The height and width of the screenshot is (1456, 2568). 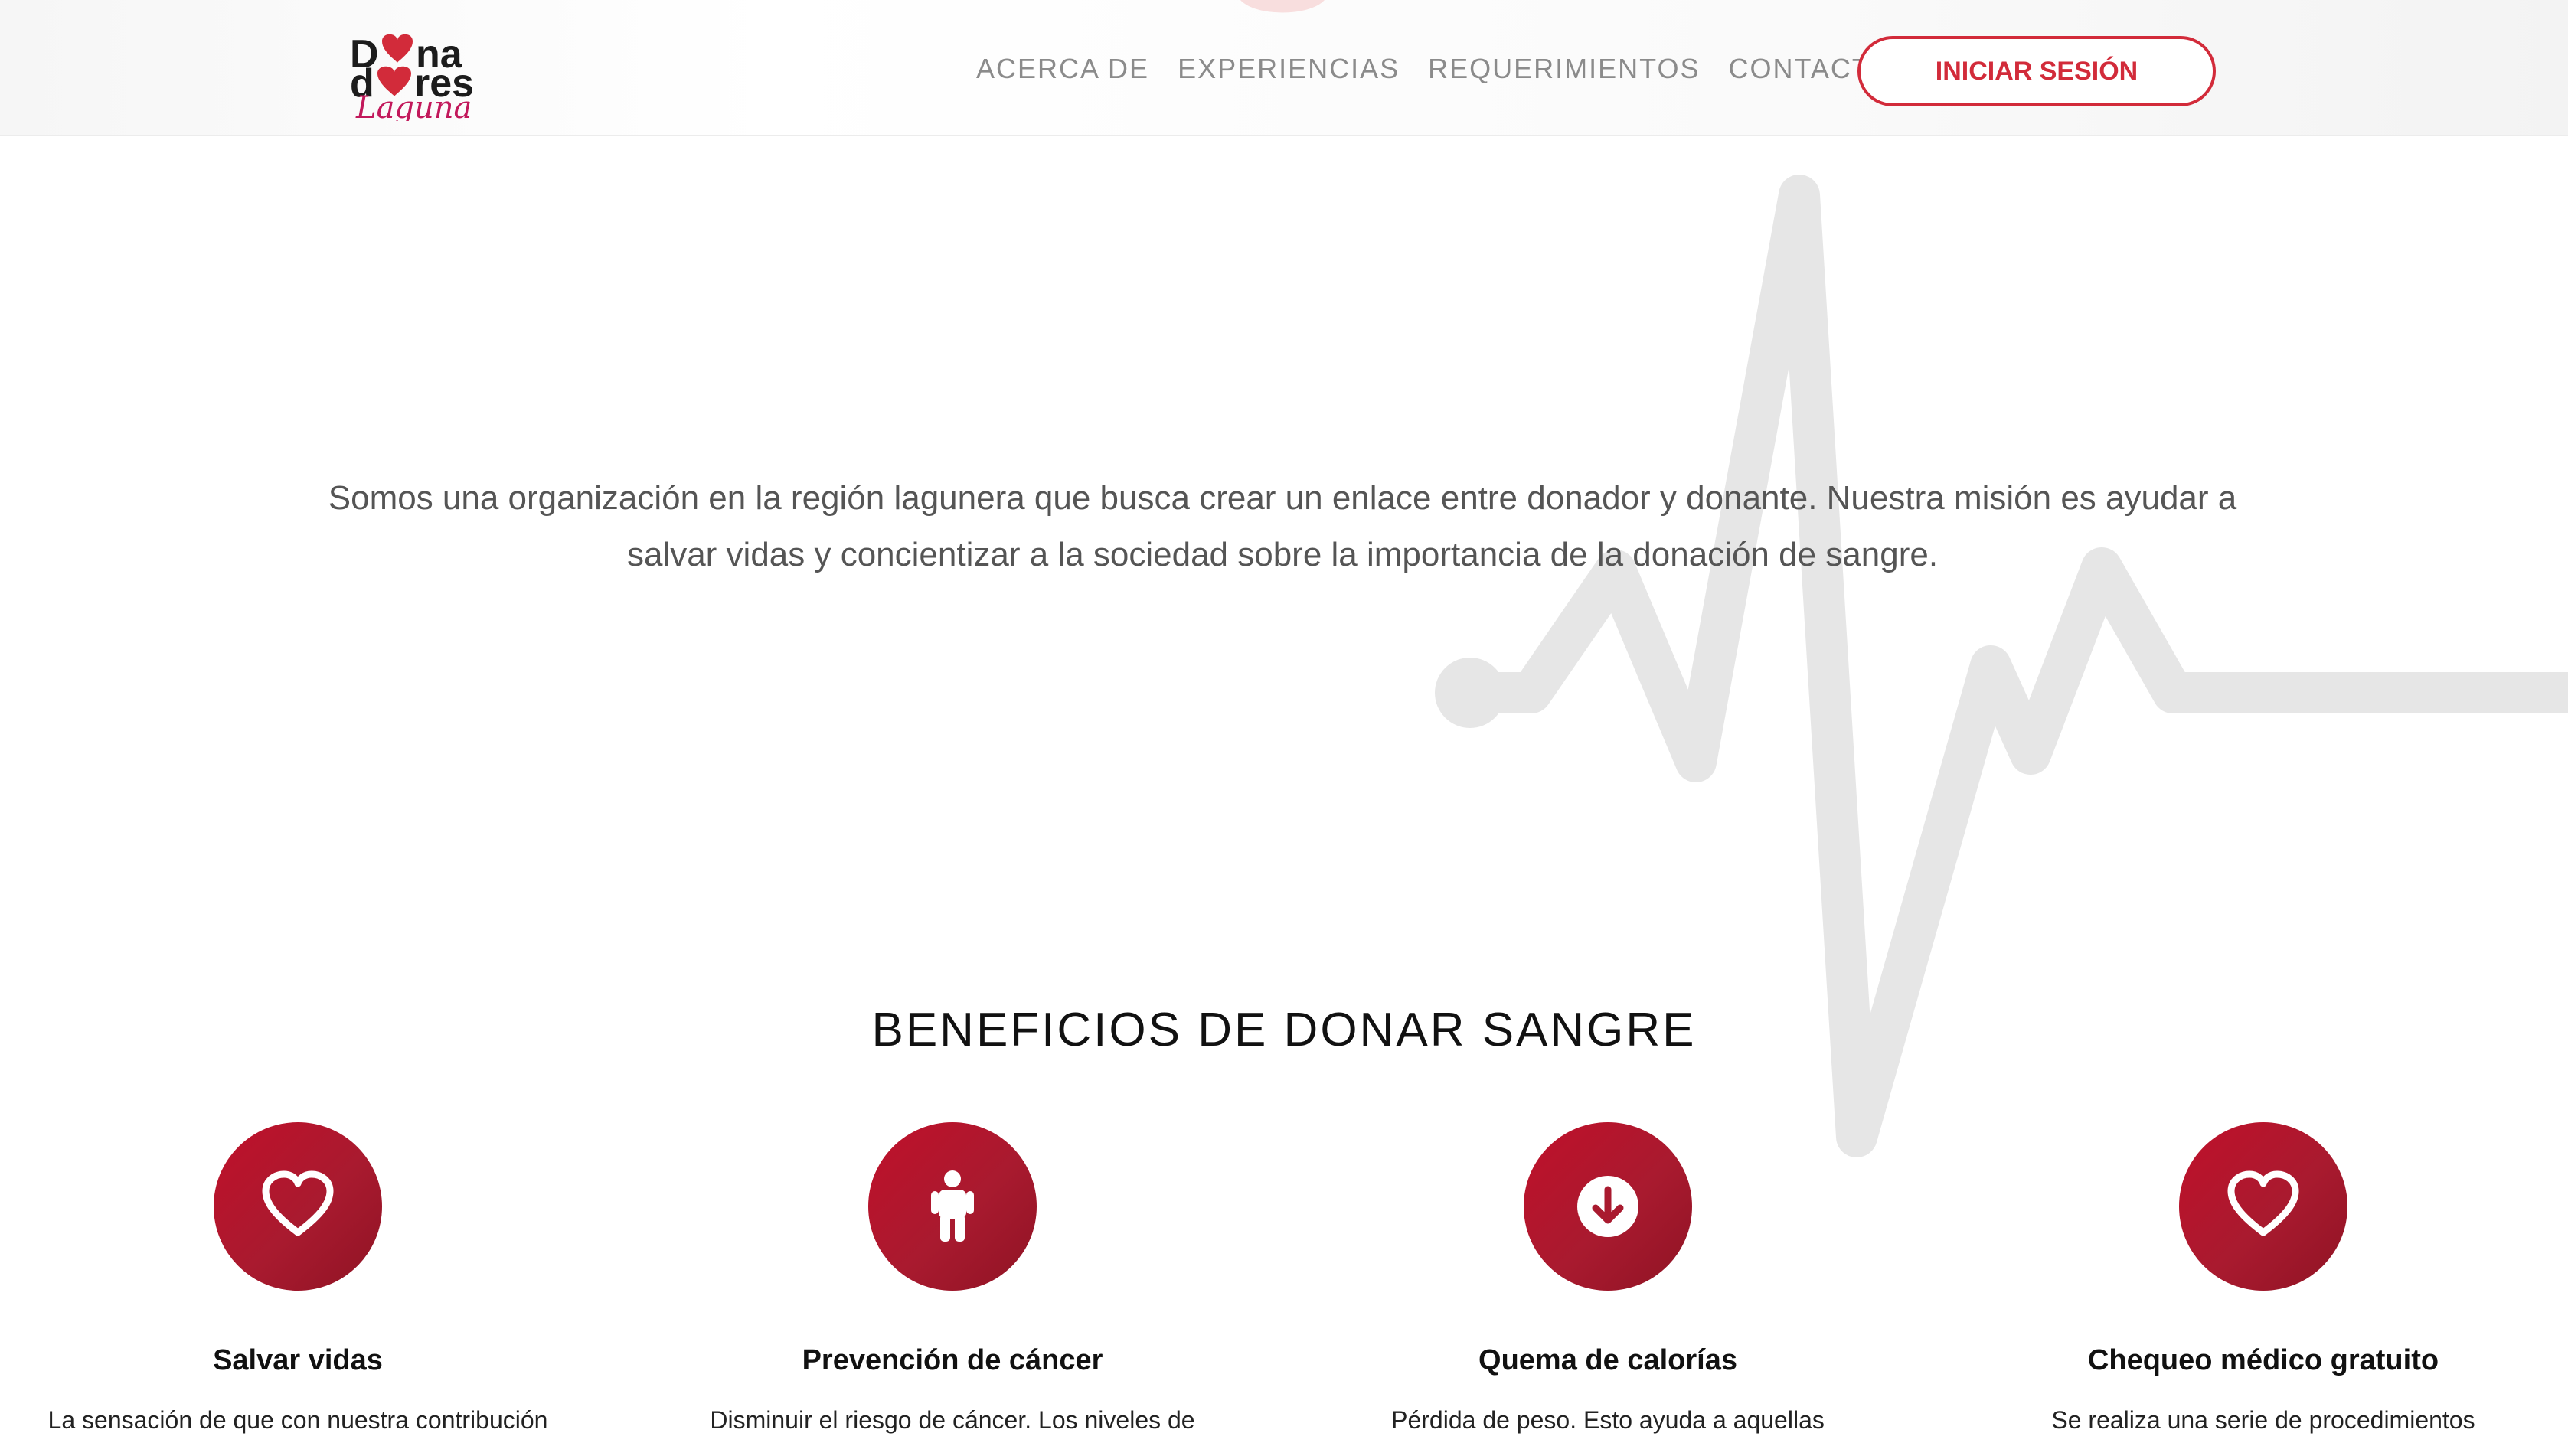 What do you see at coordinates (1282, 6) in the screenshot?
I see `decorative-heart-icon` at bounding box center [1282, 6].